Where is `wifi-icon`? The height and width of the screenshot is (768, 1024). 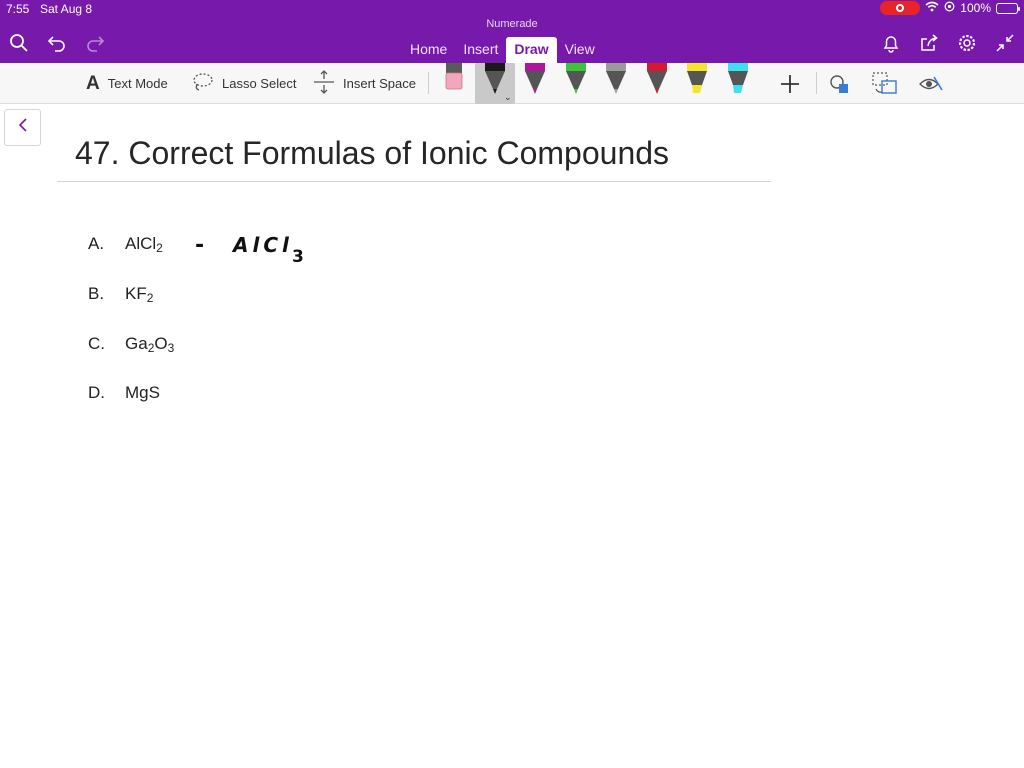
wifi-icon is located at coordinates (932, 8).